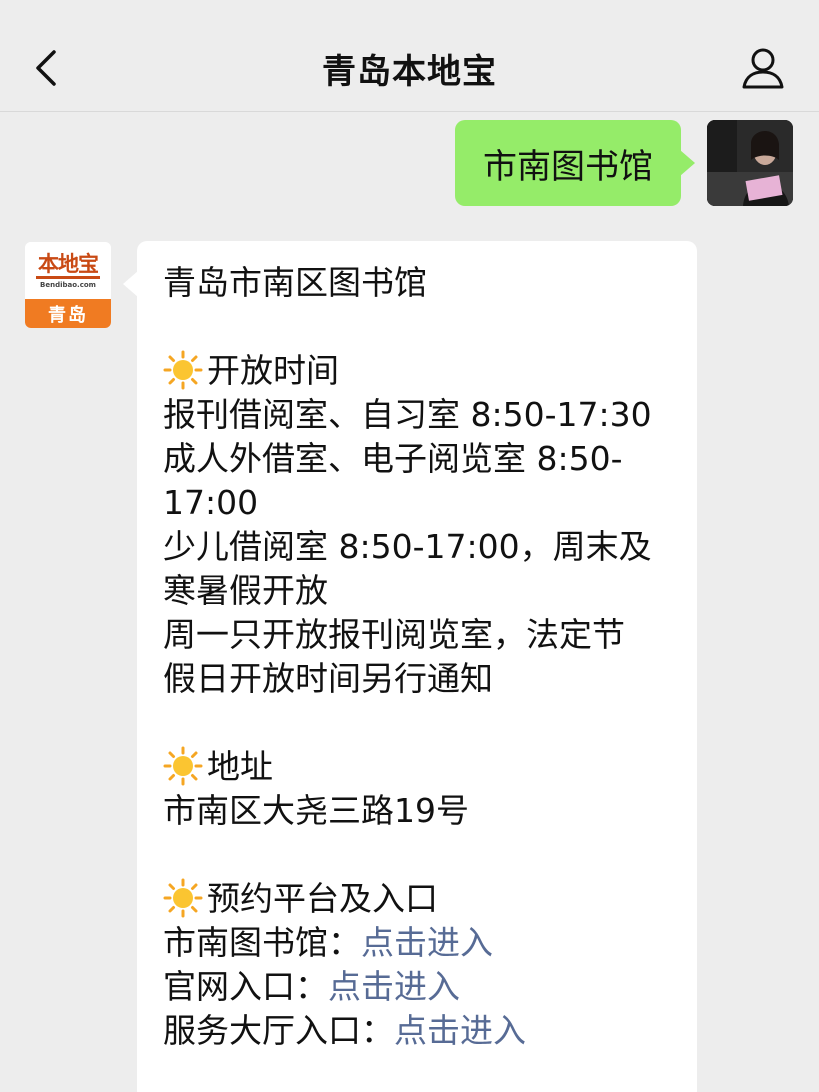 The width and height of the screenshot is (819, 1092). I want to click on logo-brand-text: 本地宝, so click(68, 265).